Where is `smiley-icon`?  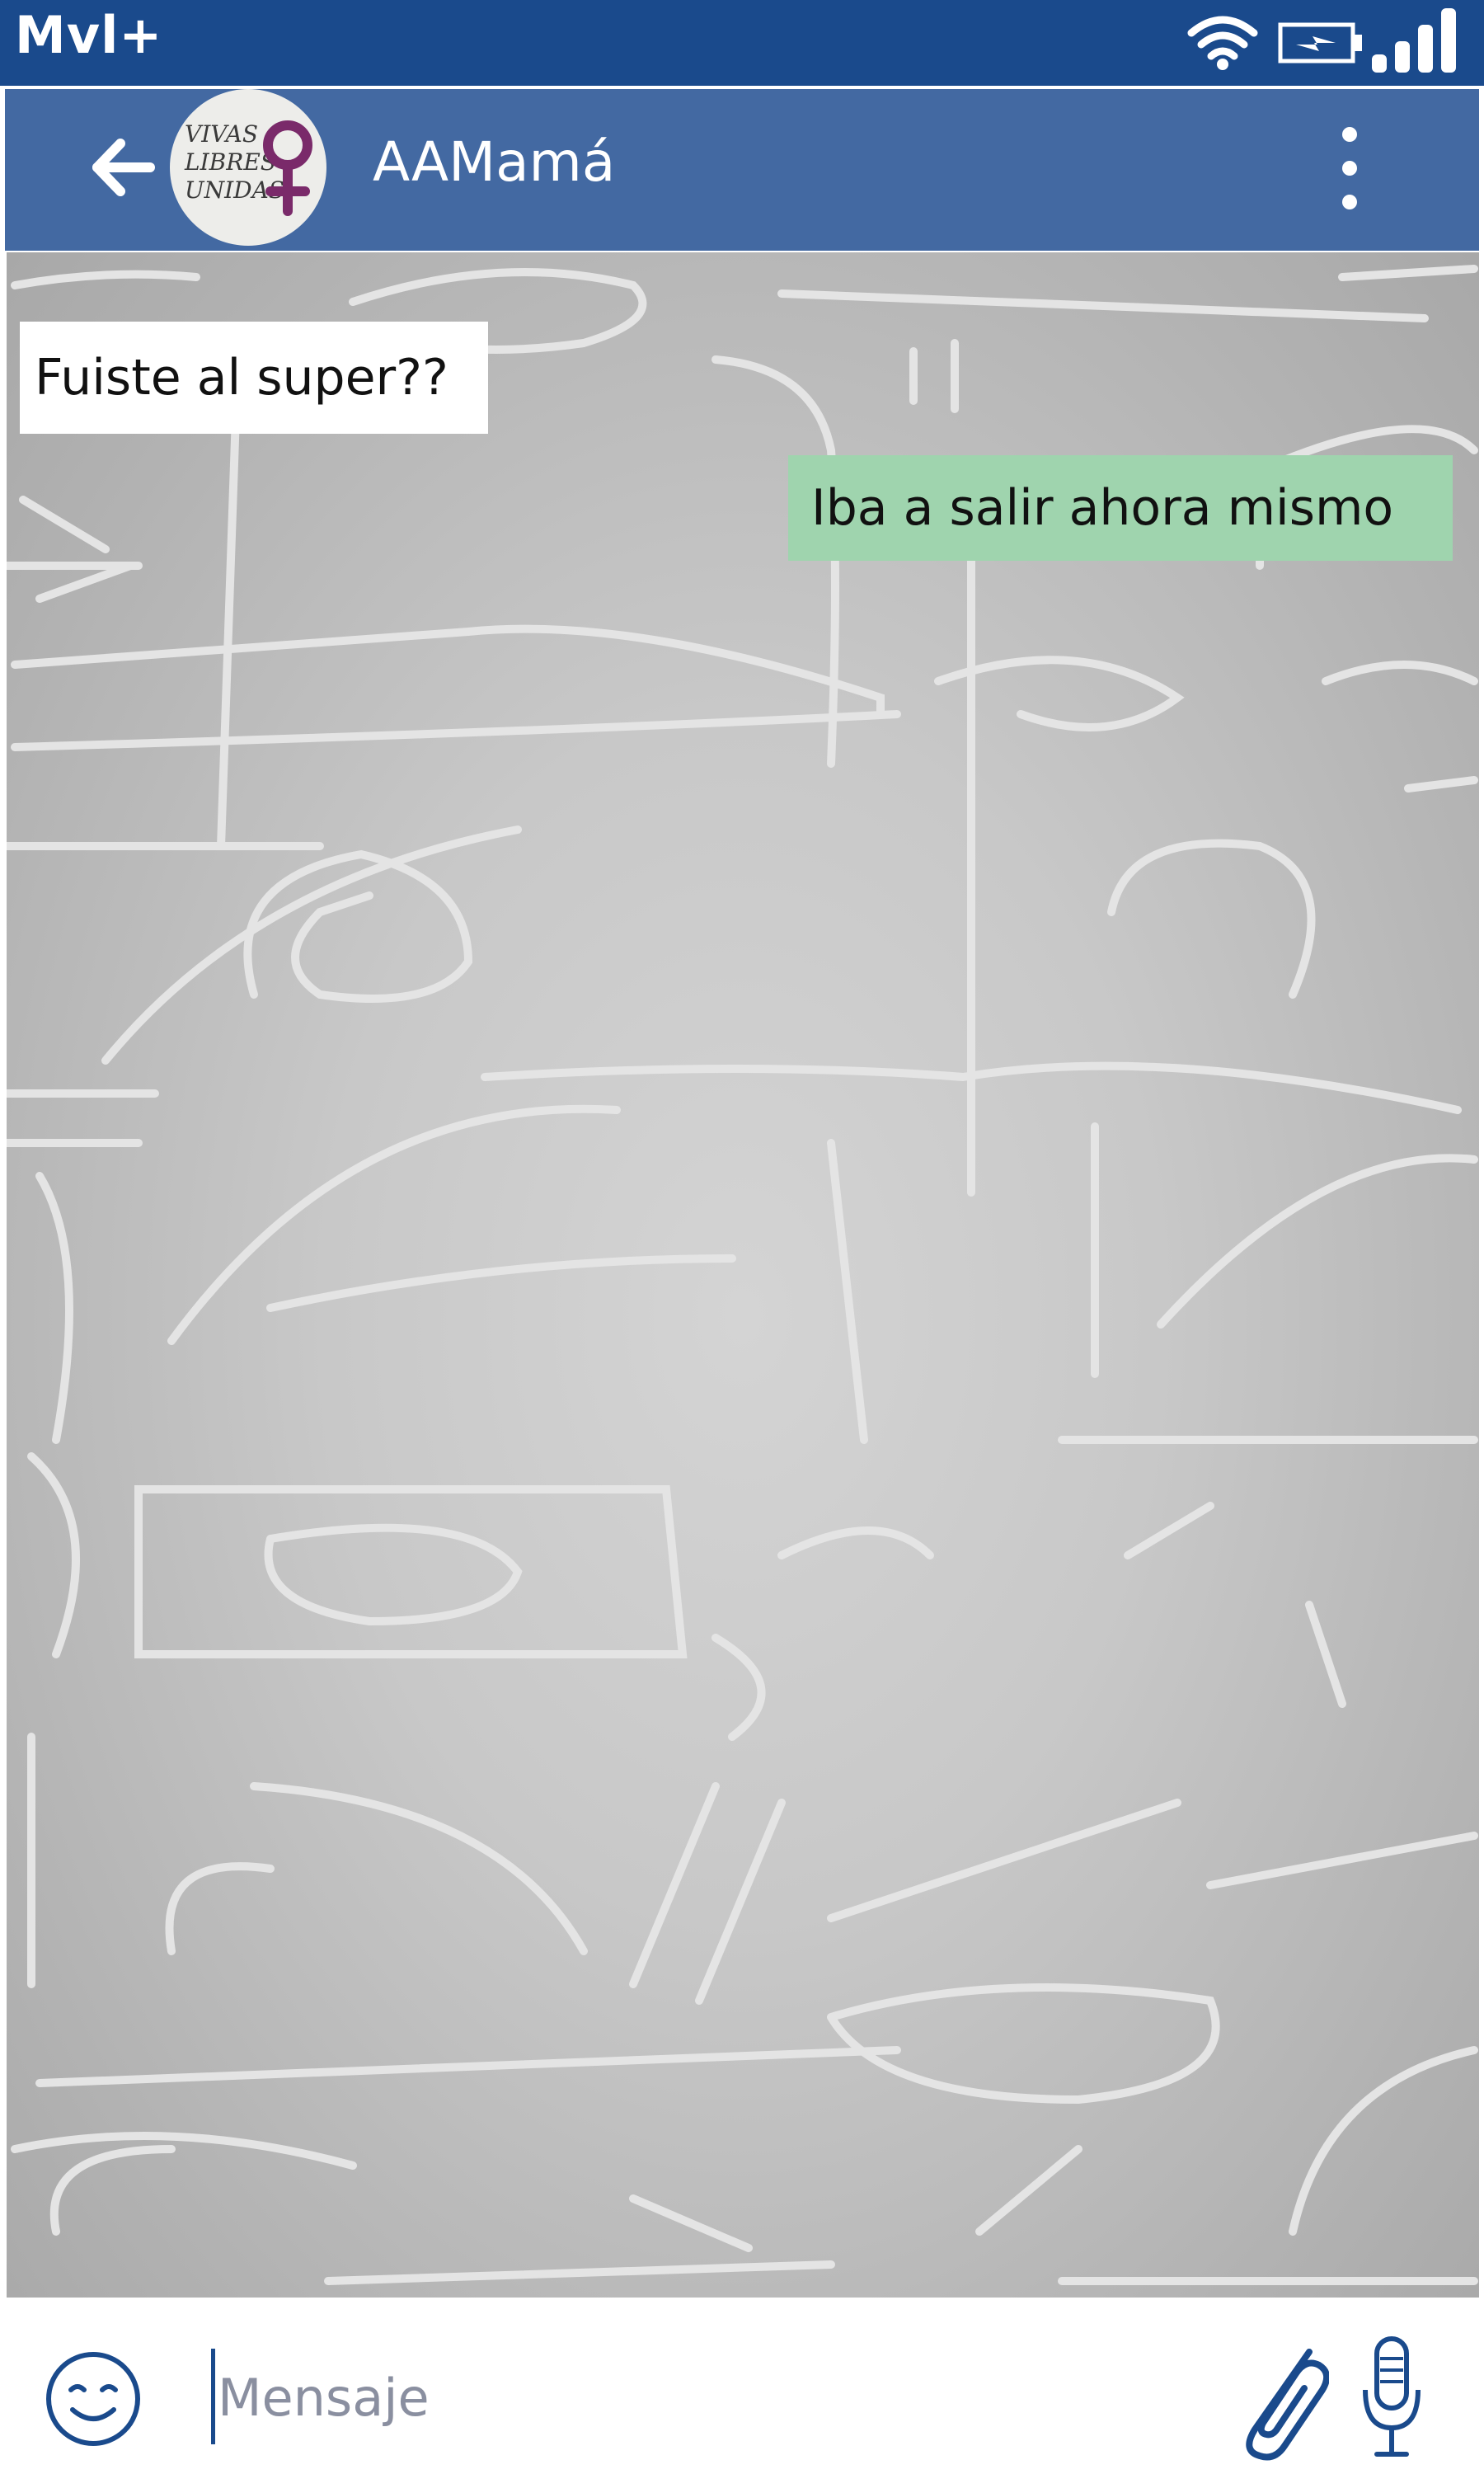 smiley-icon is located at coordinates (93, 2399).